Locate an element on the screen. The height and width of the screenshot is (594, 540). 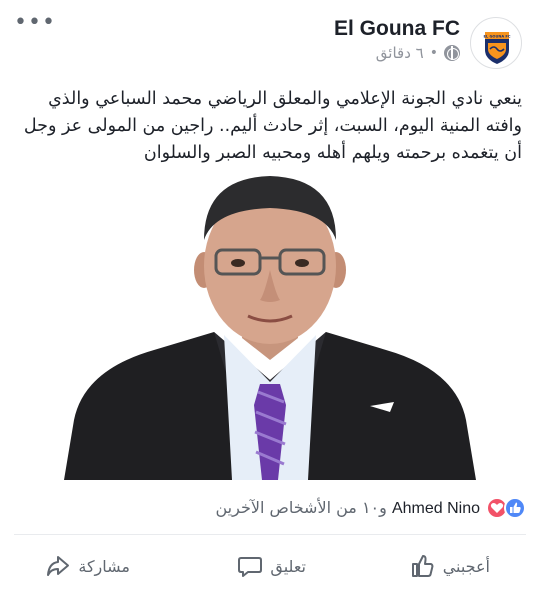
reactions-bar: Ahmed Nino و١٠ من الأشخاص الآخرين is located at coordinates (270, 508).